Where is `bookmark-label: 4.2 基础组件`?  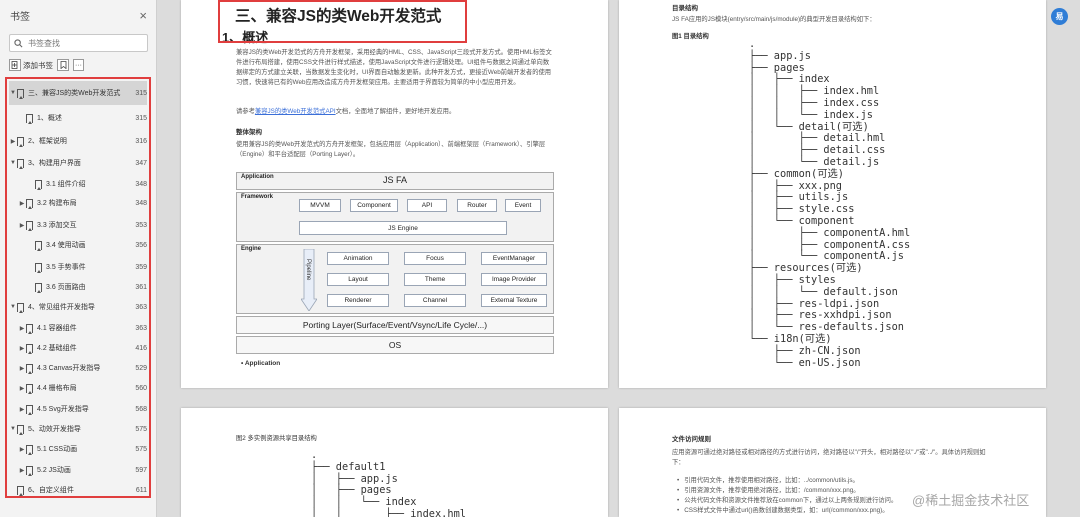
bookmark-label: 4.2 基础组件 is located at coordinates (57, 348).